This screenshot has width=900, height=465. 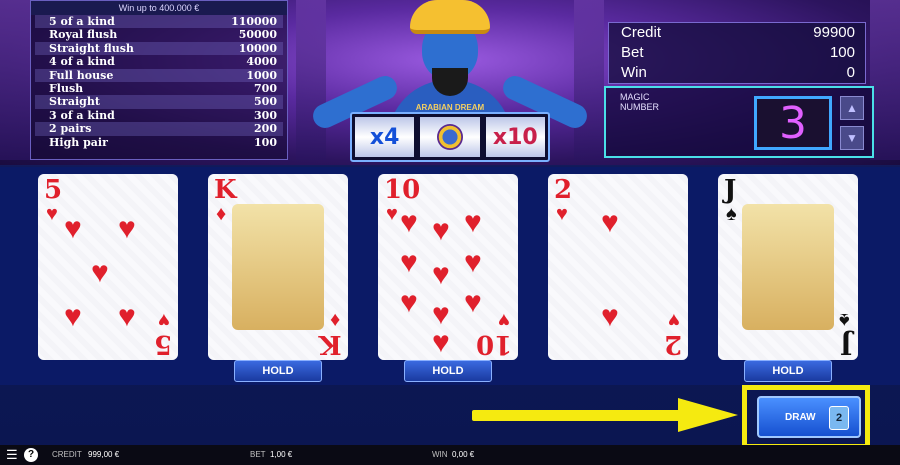 What do you see at coordinates (281, 454) in the screenshot?
I see `bottom-bet-value: 1,00 €` at bounding box center [281, 454].